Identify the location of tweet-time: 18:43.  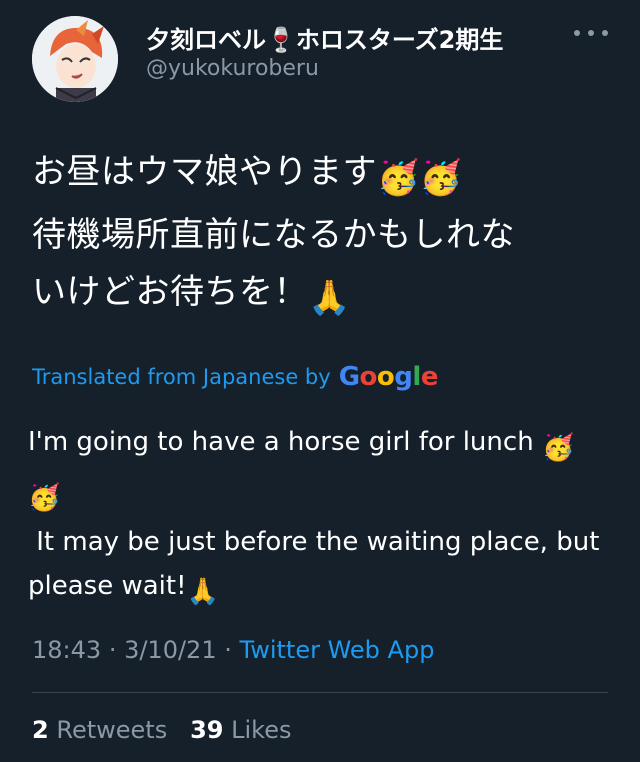
(66, 650).